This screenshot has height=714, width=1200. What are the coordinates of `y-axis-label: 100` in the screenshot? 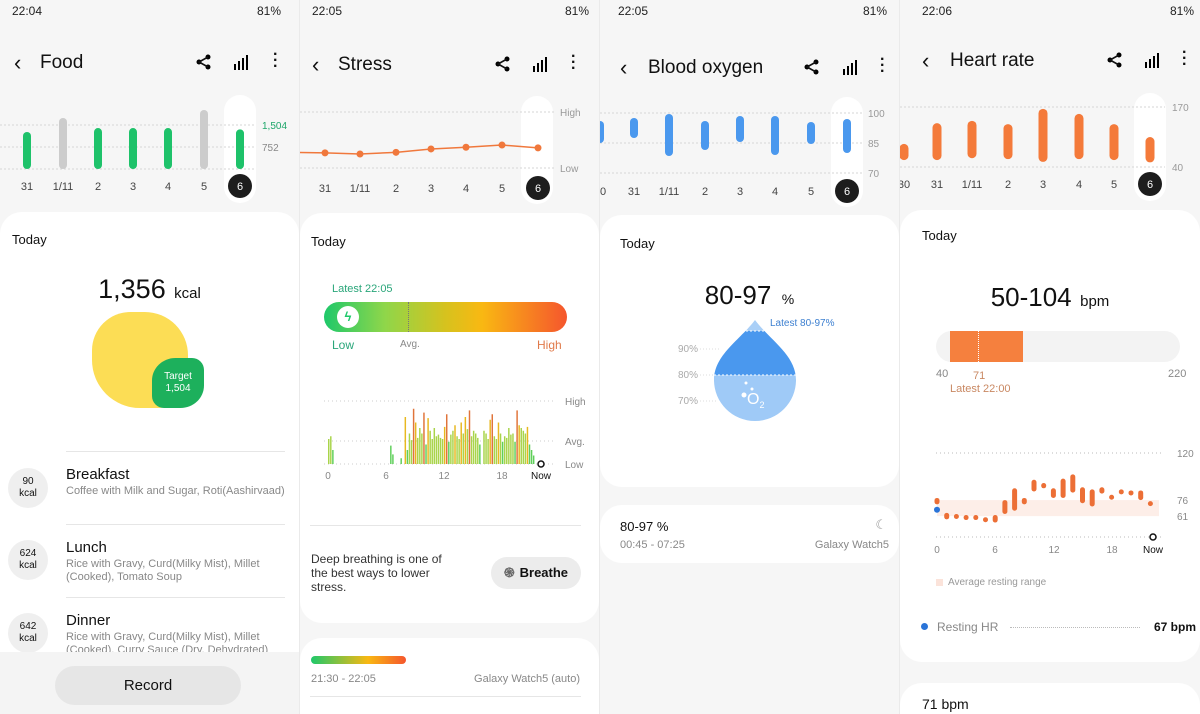 It's located at (876, 114).